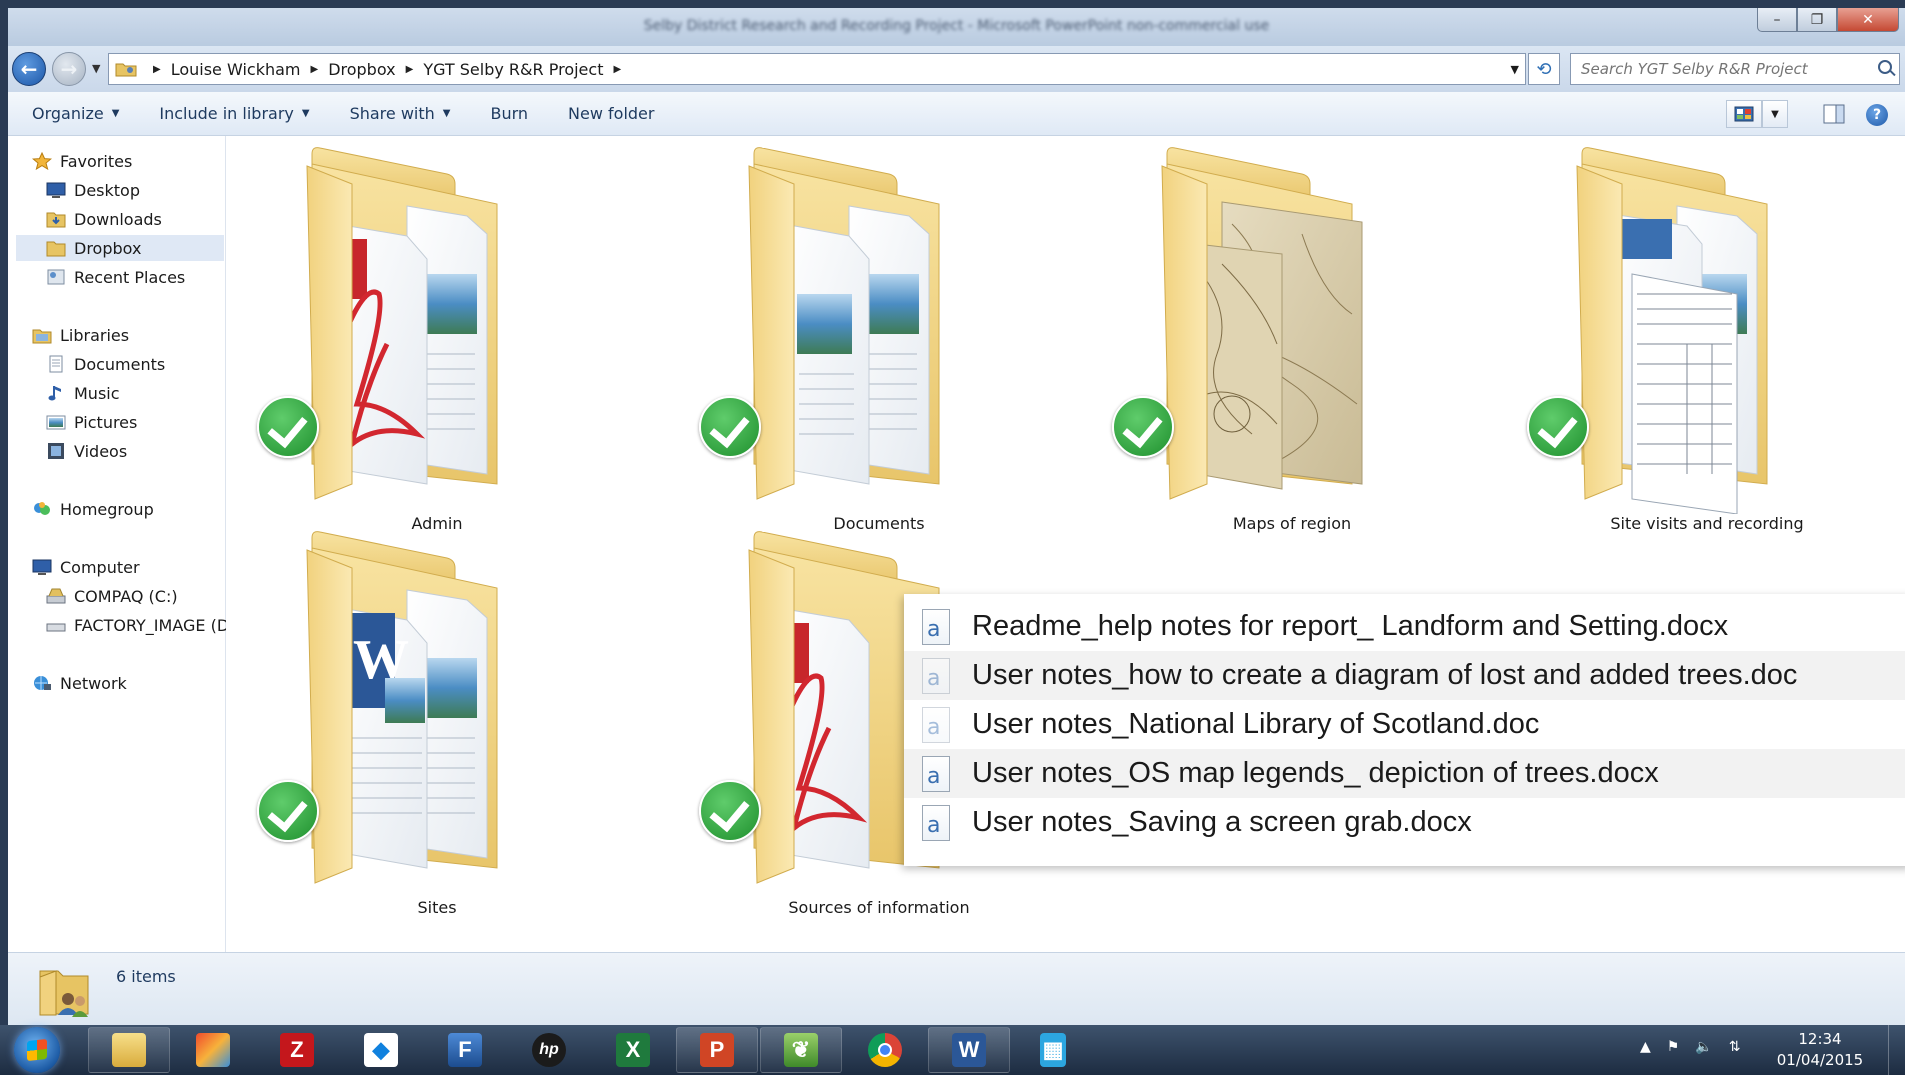 Image resolution: width=1905 pixels, height=1075 pixels. I want to click on sidebar-item-videos: Videos, so click(86, 451).